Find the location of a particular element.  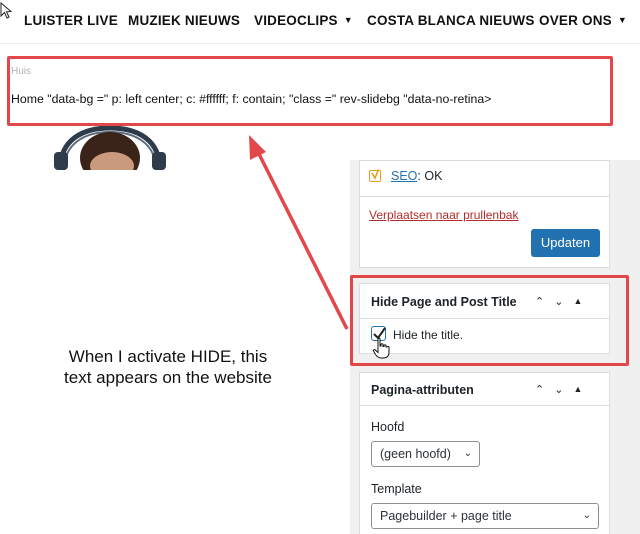

parent-select: (geen hoofd) ⌄ is located at coordinates (425, 454).